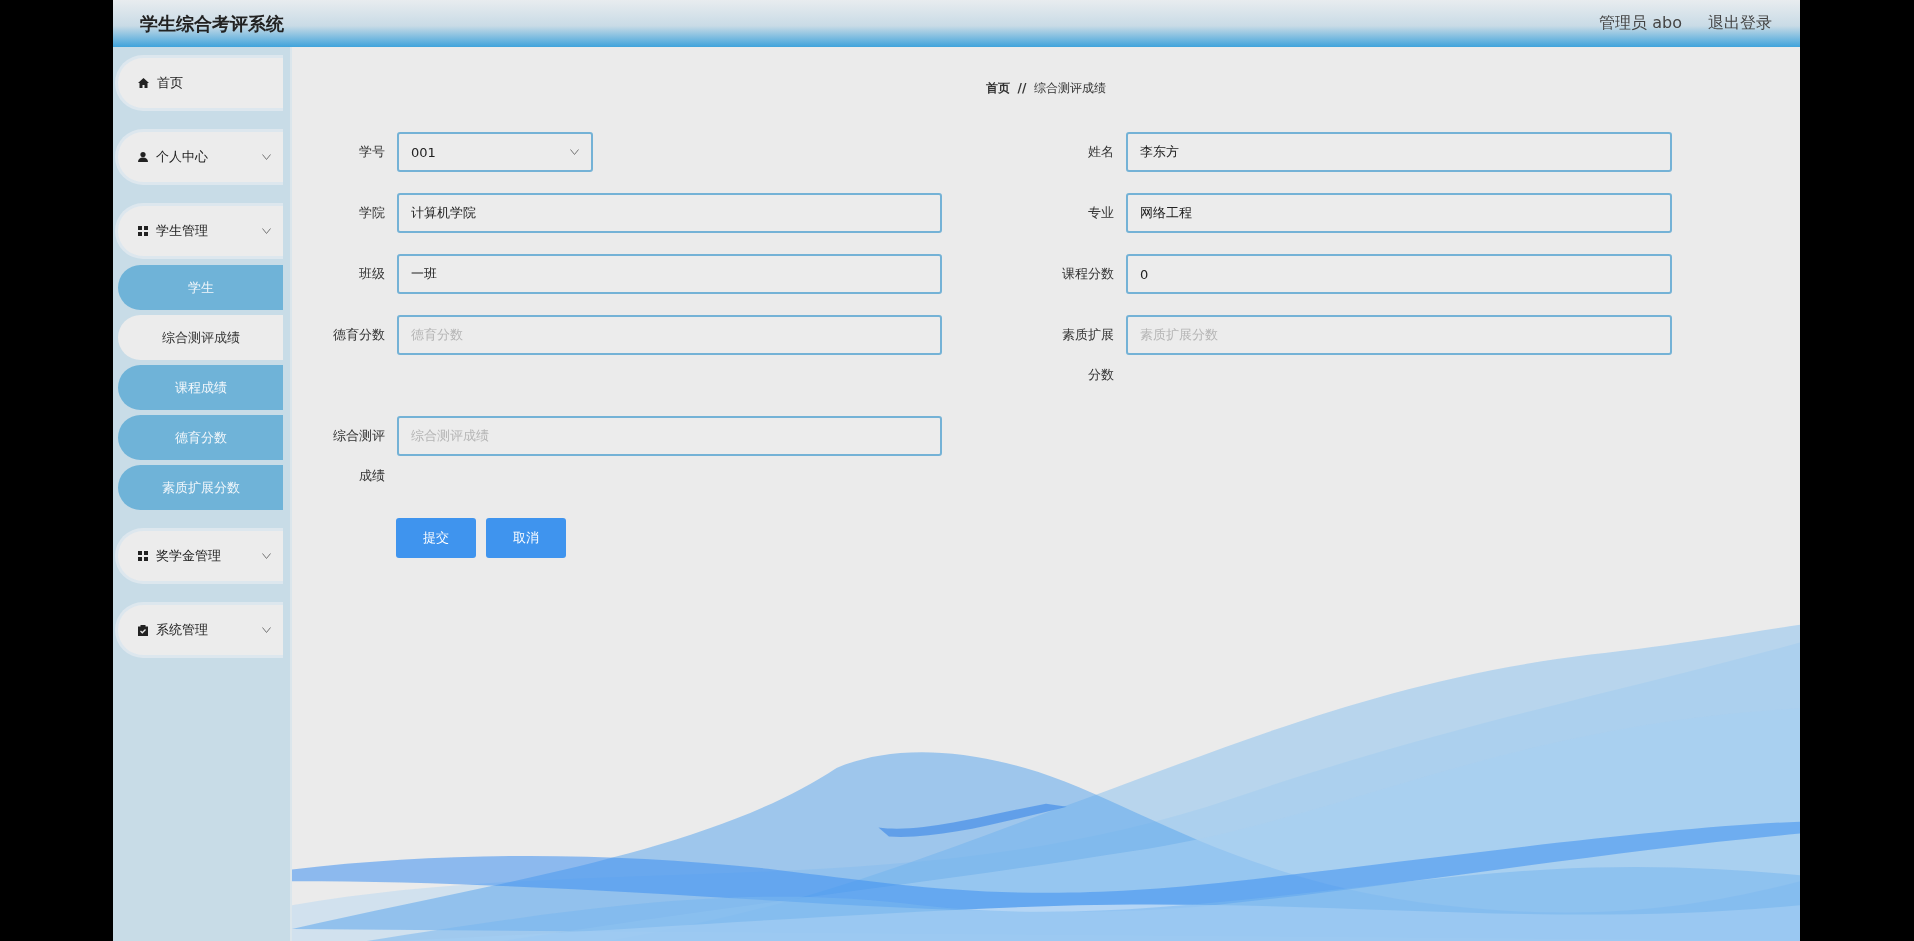 The height and width of the screenshot is (941, 1914). I want to click on input-field: 一班, so click(669, 274).